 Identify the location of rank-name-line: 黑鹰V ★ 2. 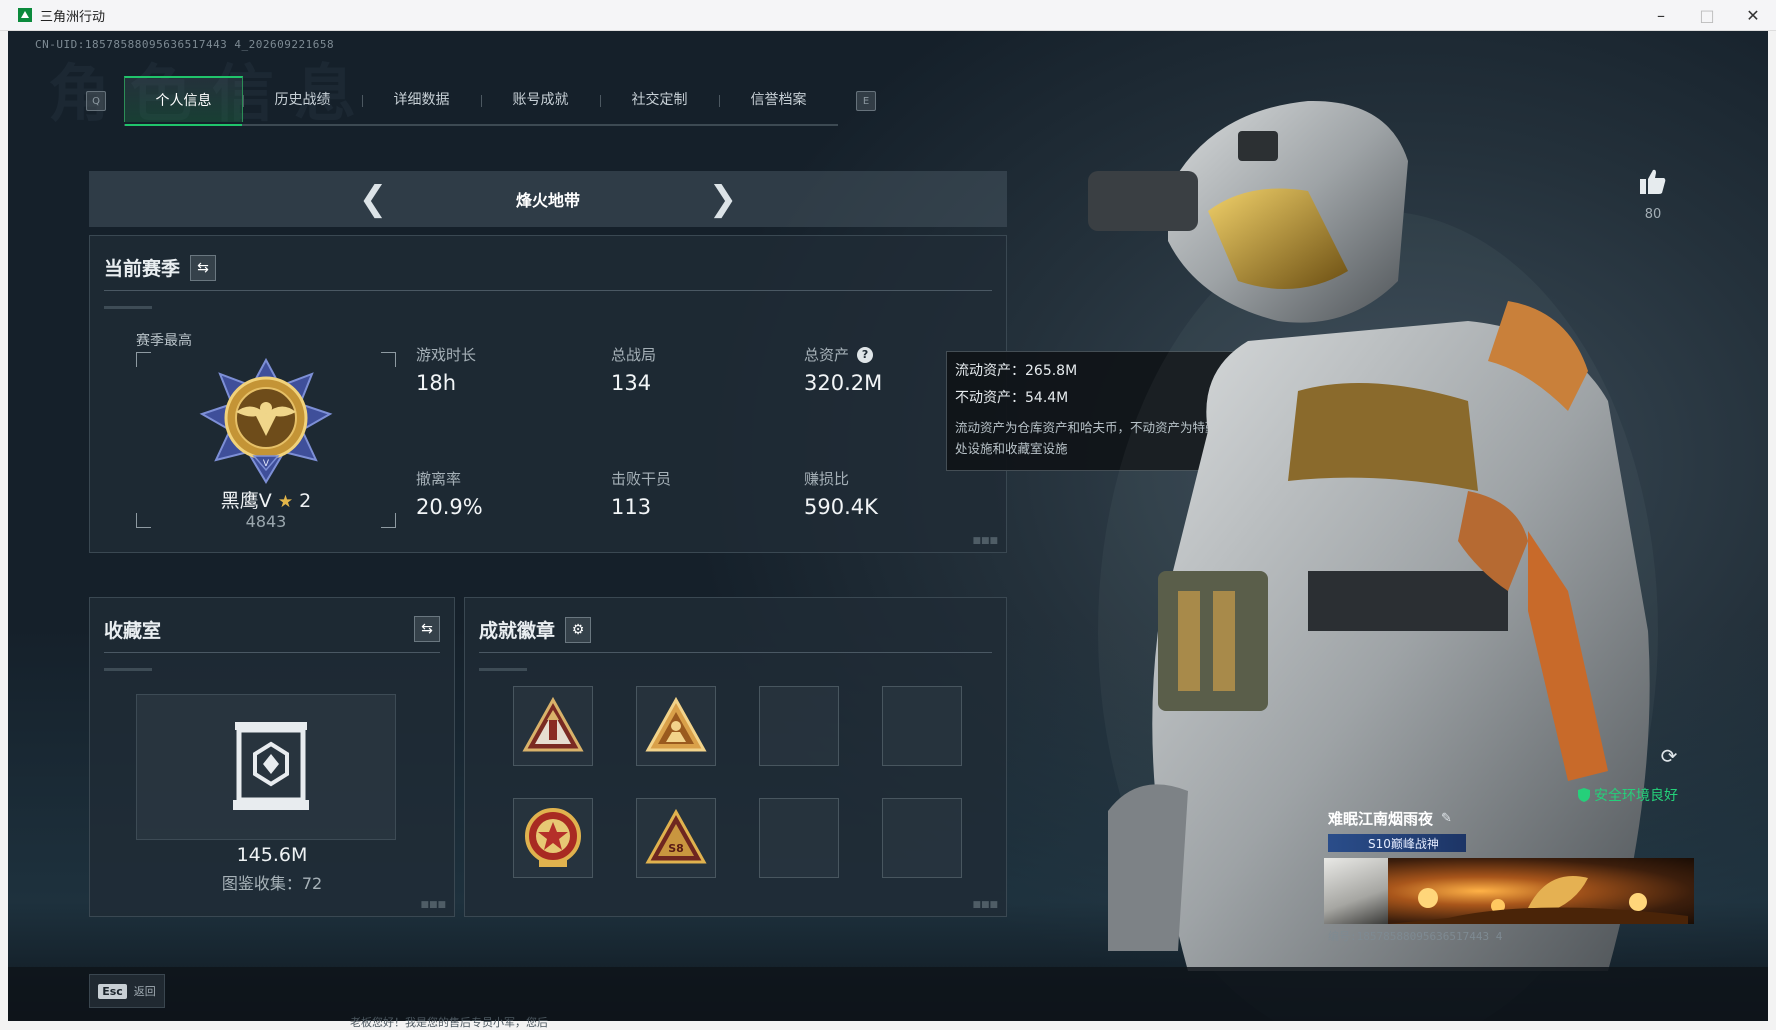
(266, 499).